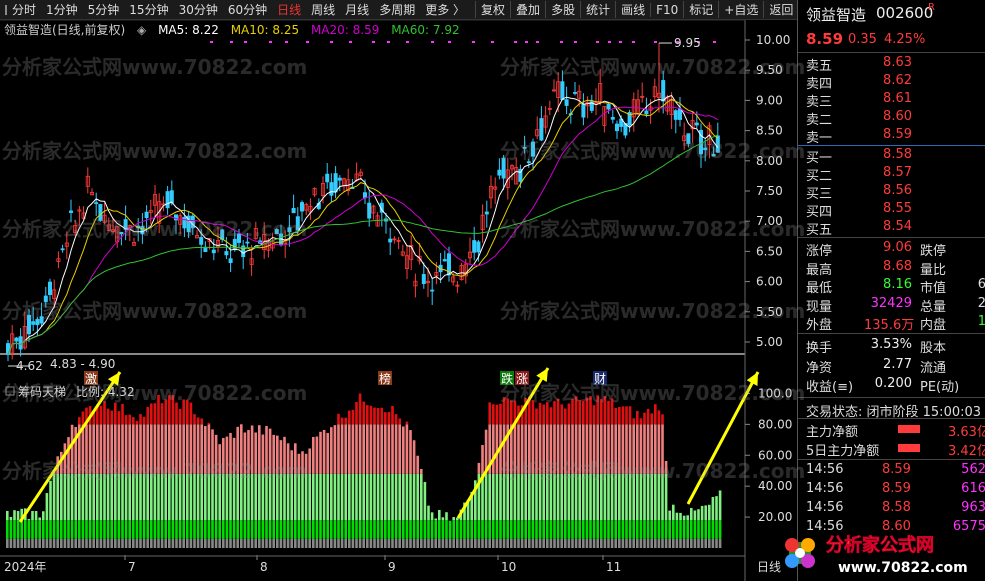 The width and height of the screenshot is (985, 581). I want to click on date-label: 9, so click(392, 567).